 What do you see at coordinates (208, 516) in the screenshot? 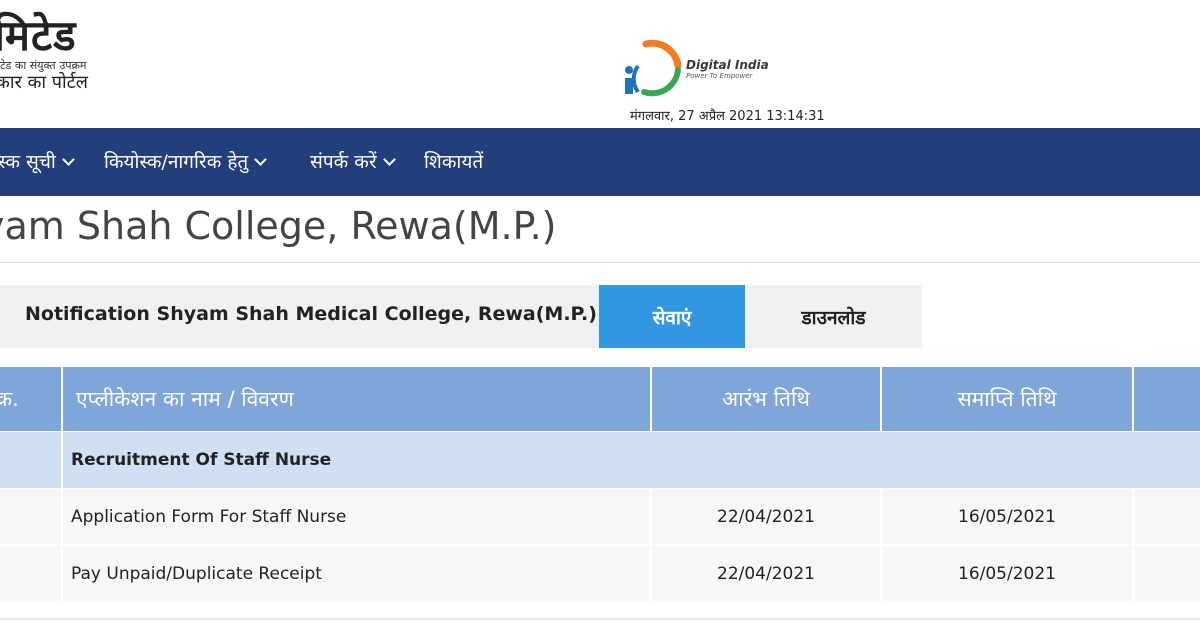
I see `application-name-link: Application Form For Staff Nurse` at bounding box center [208, 516].